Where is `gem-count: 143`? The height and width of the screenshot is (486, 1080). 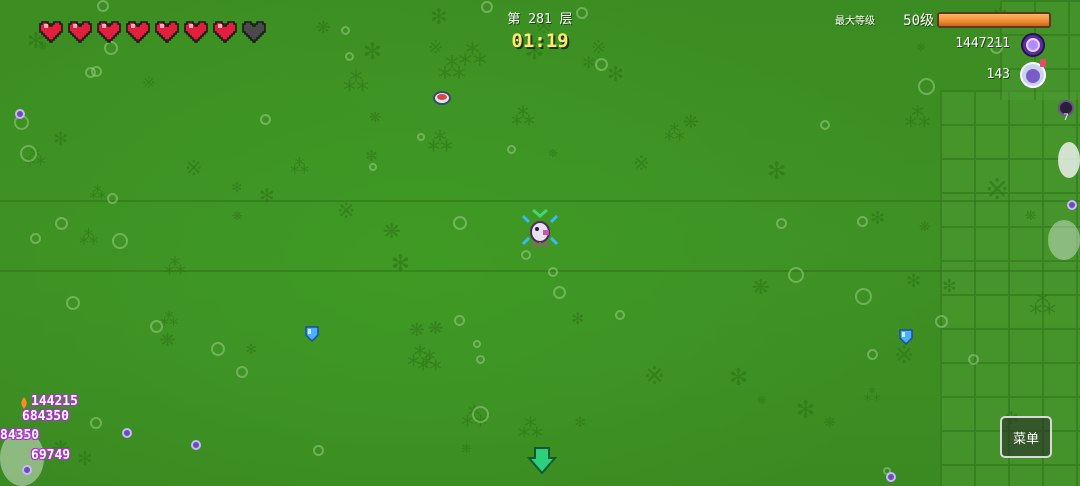 gem-count: 143 is located at coordinates (998, 74).